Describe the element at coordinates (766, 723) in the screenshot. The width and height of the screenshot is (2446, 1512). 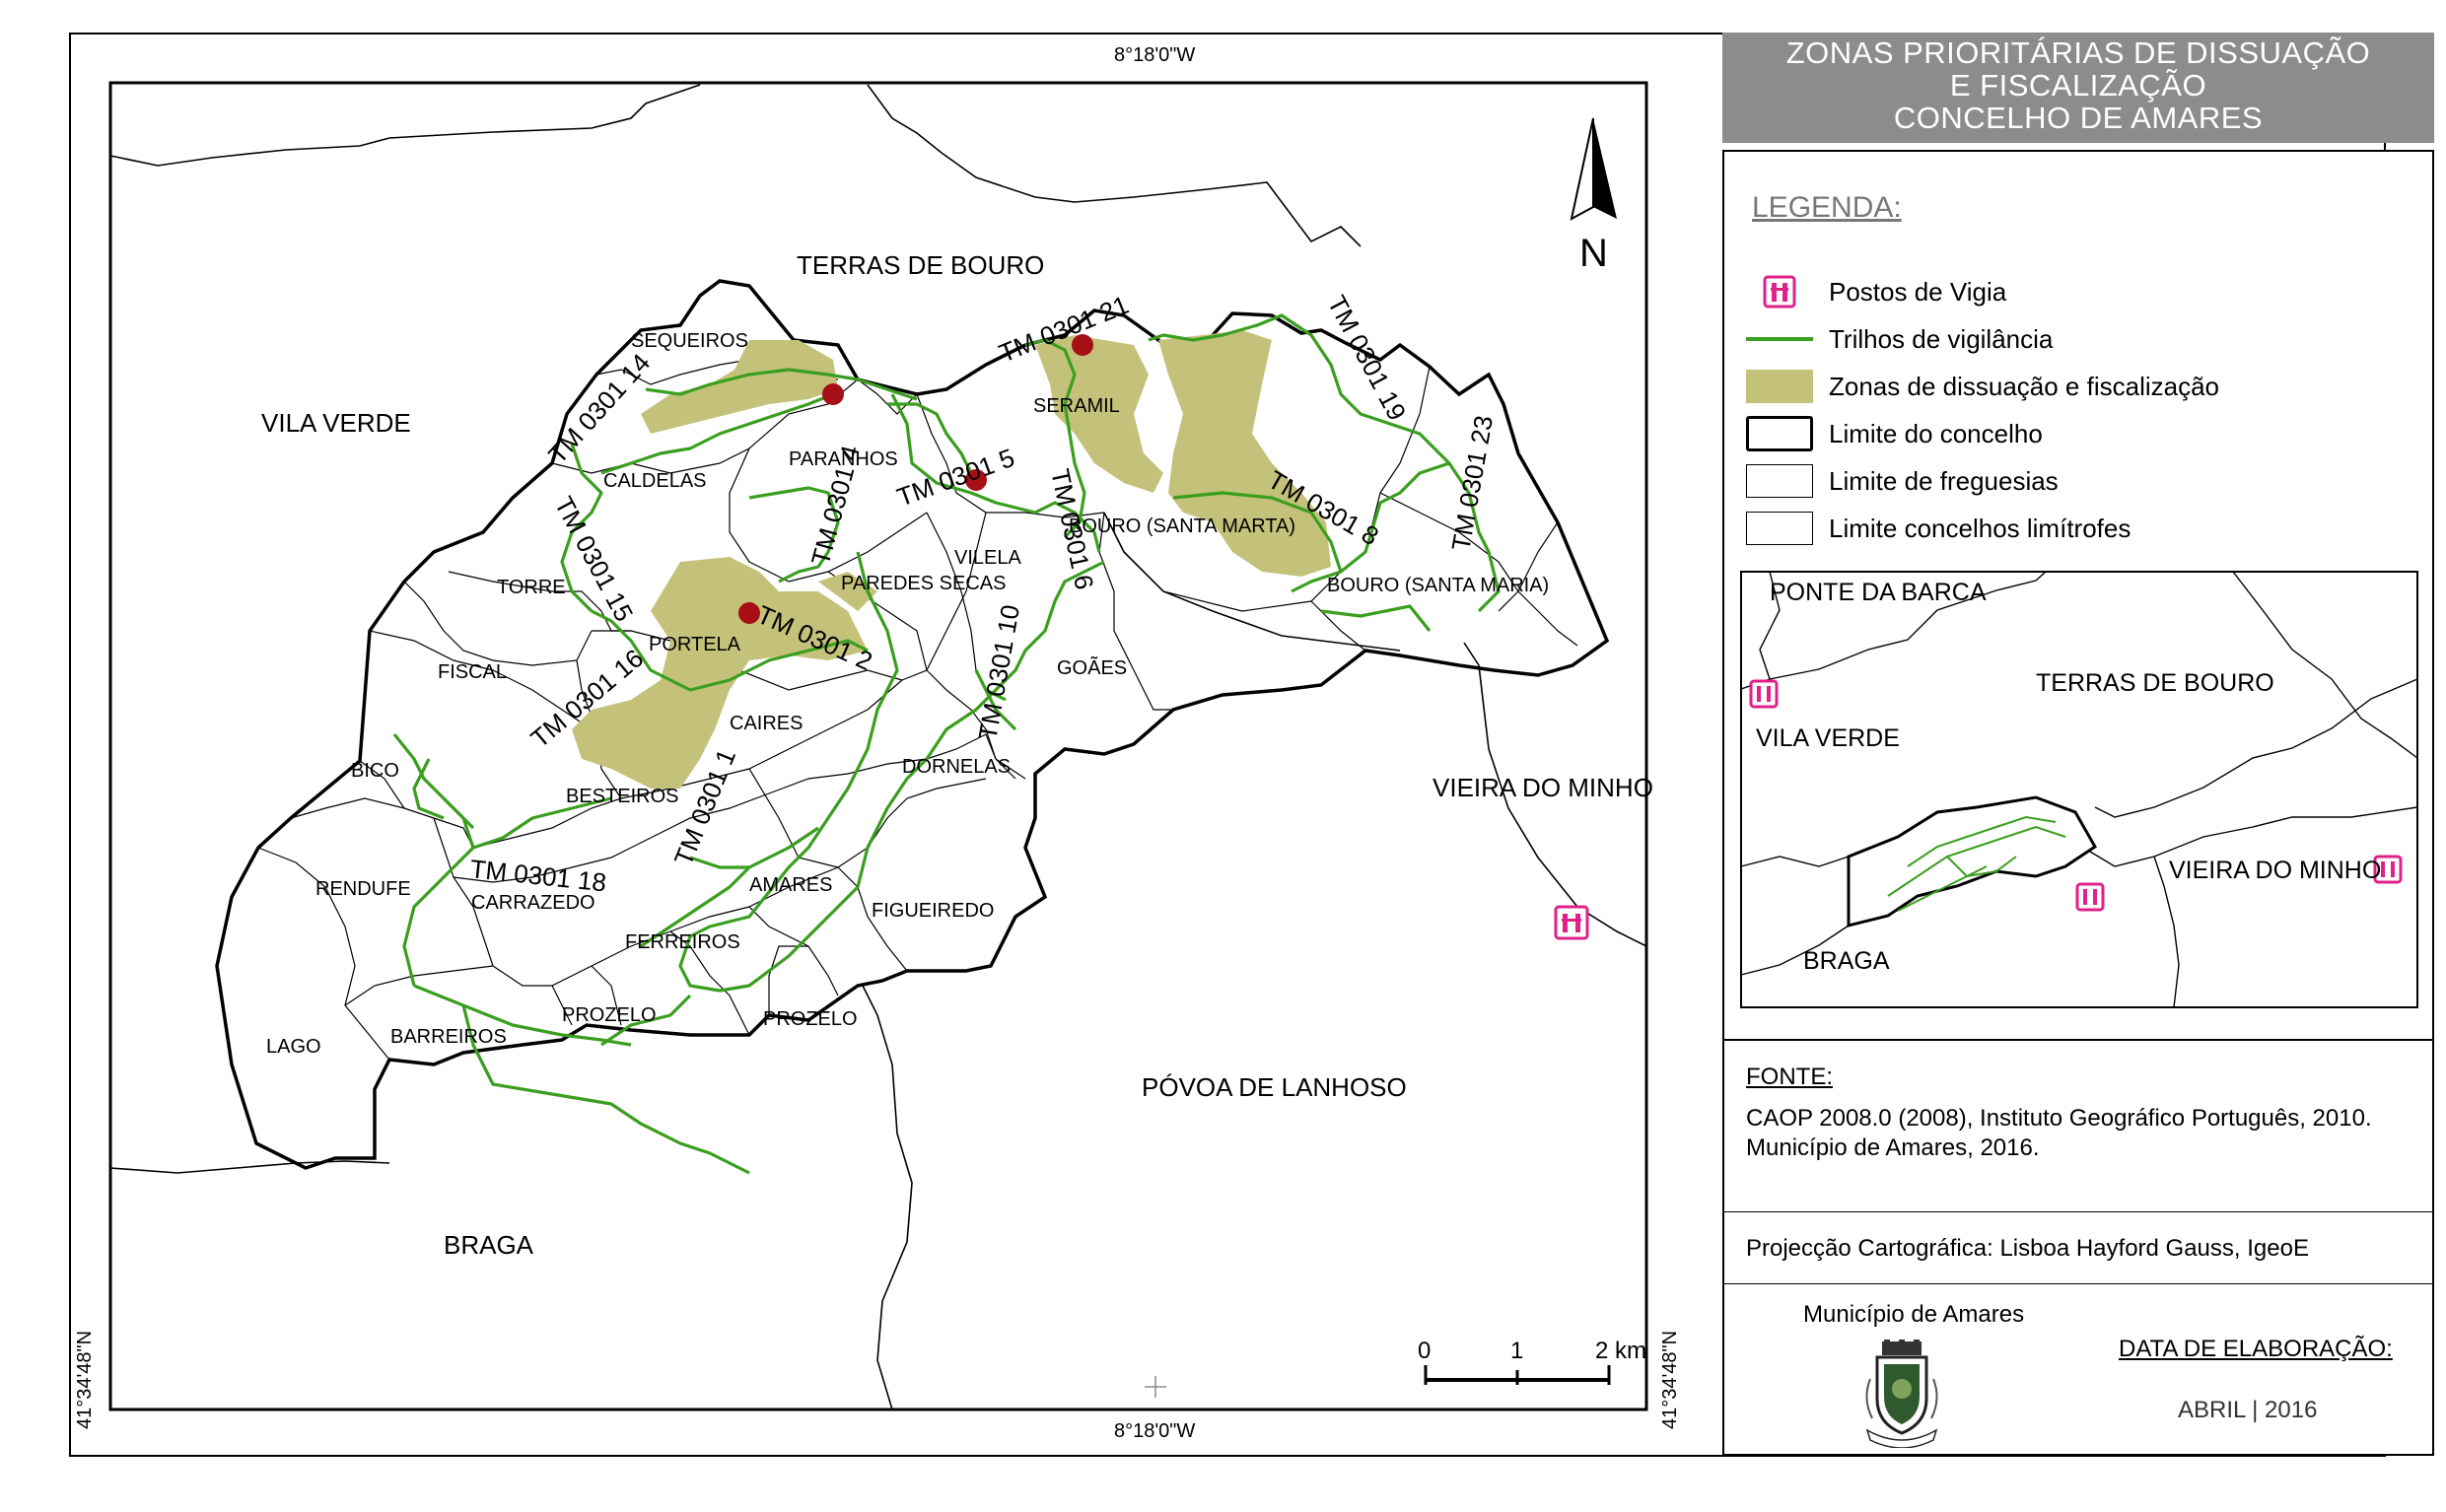
I see `label-caires: CAIRES` at that location.